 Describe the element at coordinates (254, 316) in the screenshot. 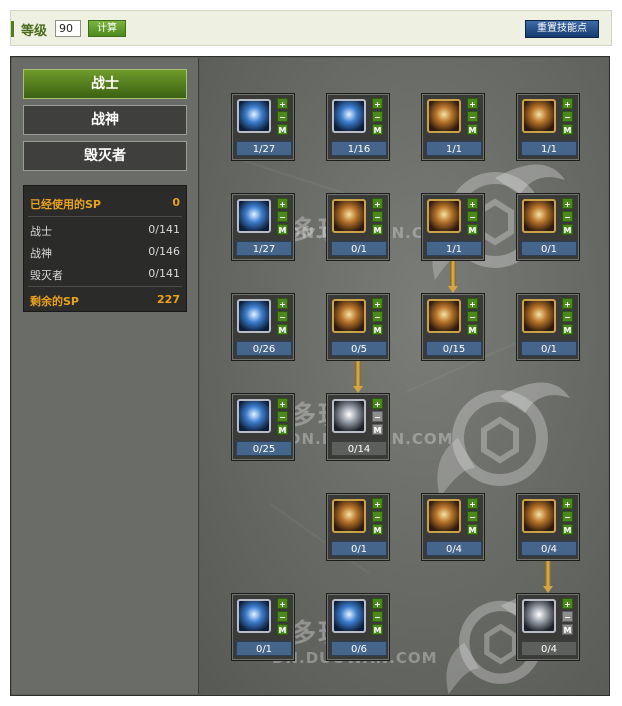

I see `rising-wave-icon` at that location.